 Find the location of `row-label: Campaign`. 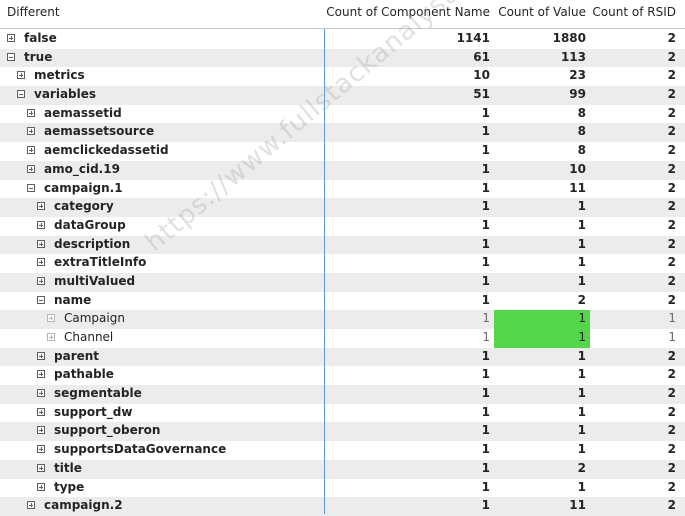

row-label: Campaign is located at coordinates (94, 318).